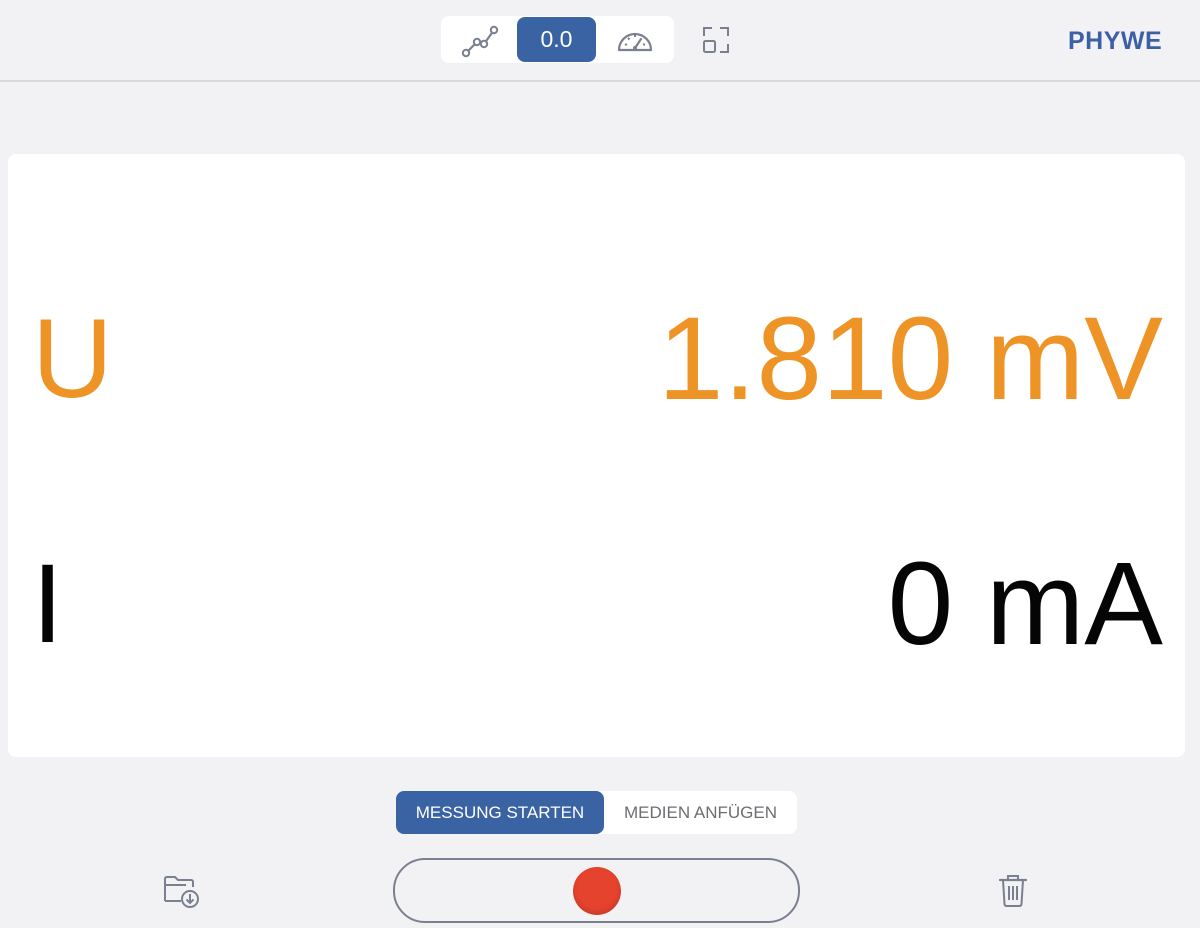 The width and height of the screenshot is (1200, 928). I want to click on trash-icon, so click(1013, 891).